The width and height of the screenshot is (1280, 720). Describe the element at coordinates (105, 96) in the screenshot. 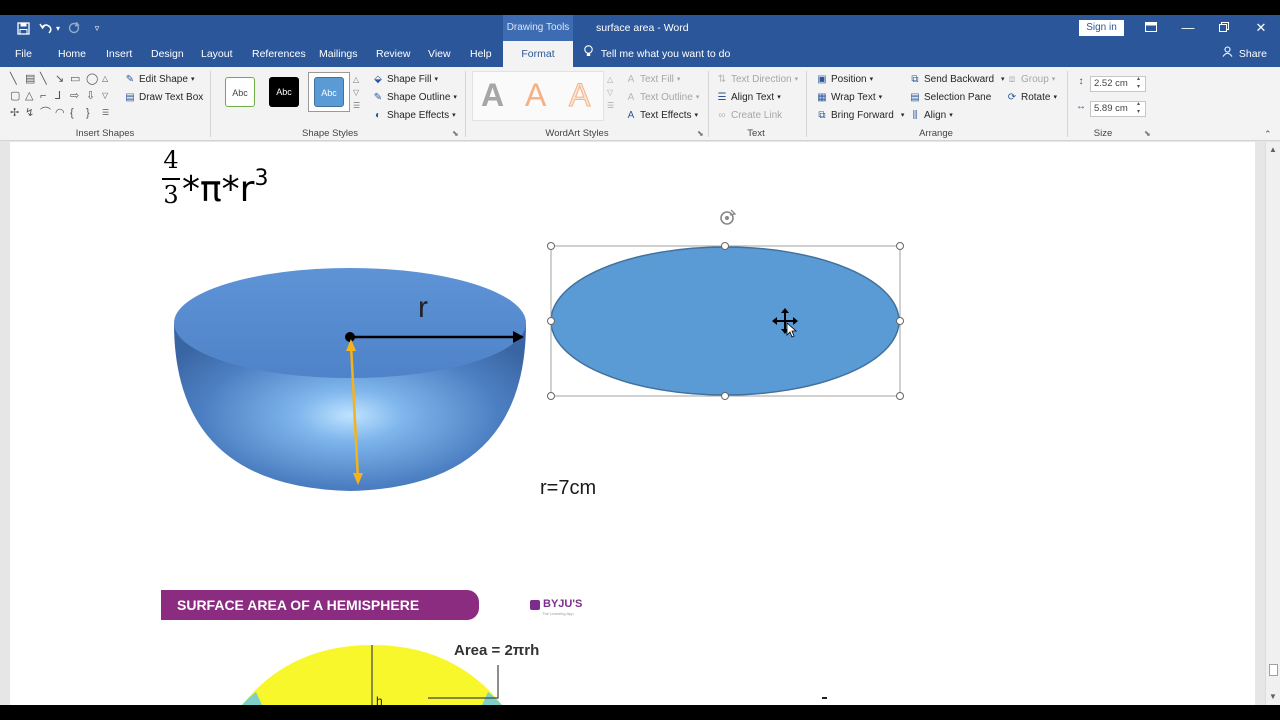

I see `scroll-down-icon: ▽` at that location.